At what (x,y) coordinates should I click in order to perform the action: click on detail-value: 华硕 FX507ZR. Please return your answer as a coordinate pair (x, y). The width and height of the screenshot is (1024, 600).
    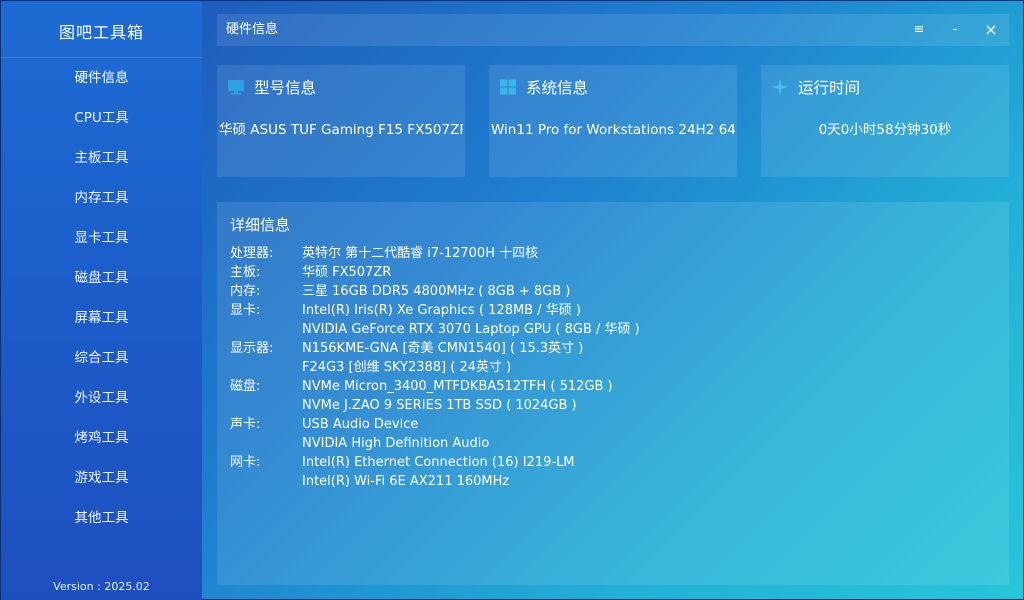
    Looking at the image, I should click on (347, 272).